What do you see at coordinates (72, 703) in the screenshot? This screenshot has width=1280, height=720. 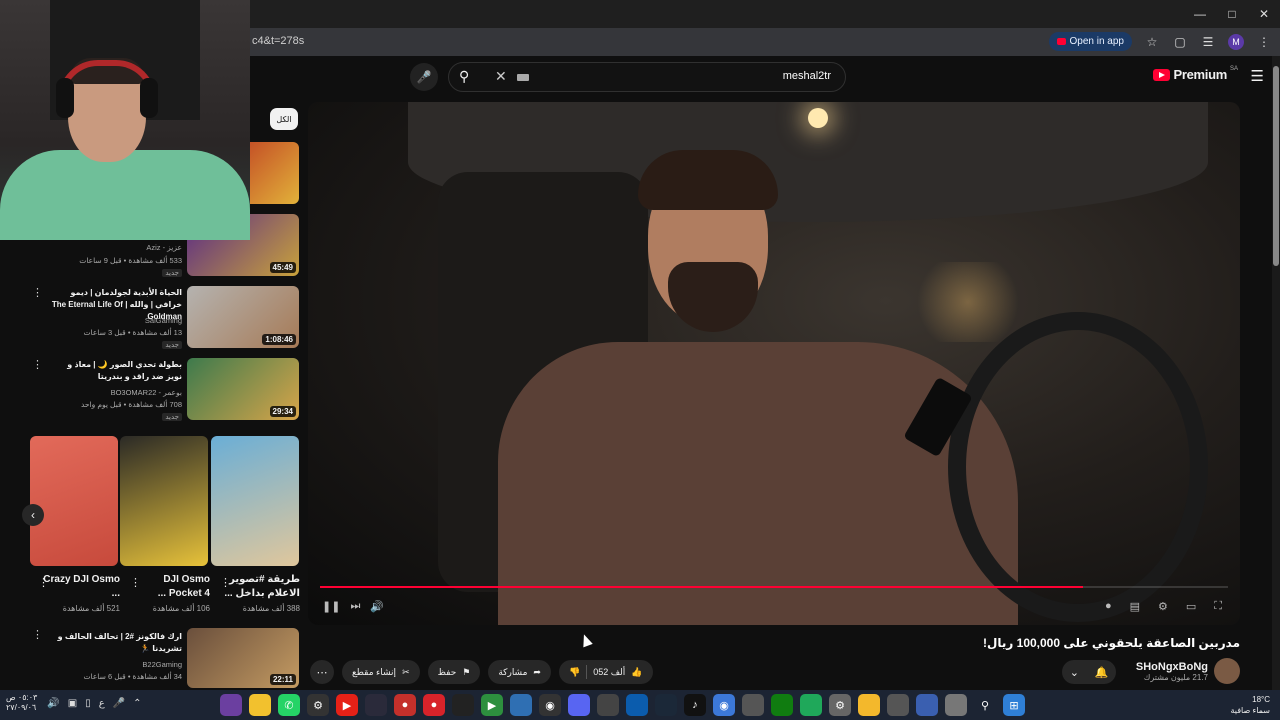 I see `network-icon: ▣` at bounding box center [72, 703].